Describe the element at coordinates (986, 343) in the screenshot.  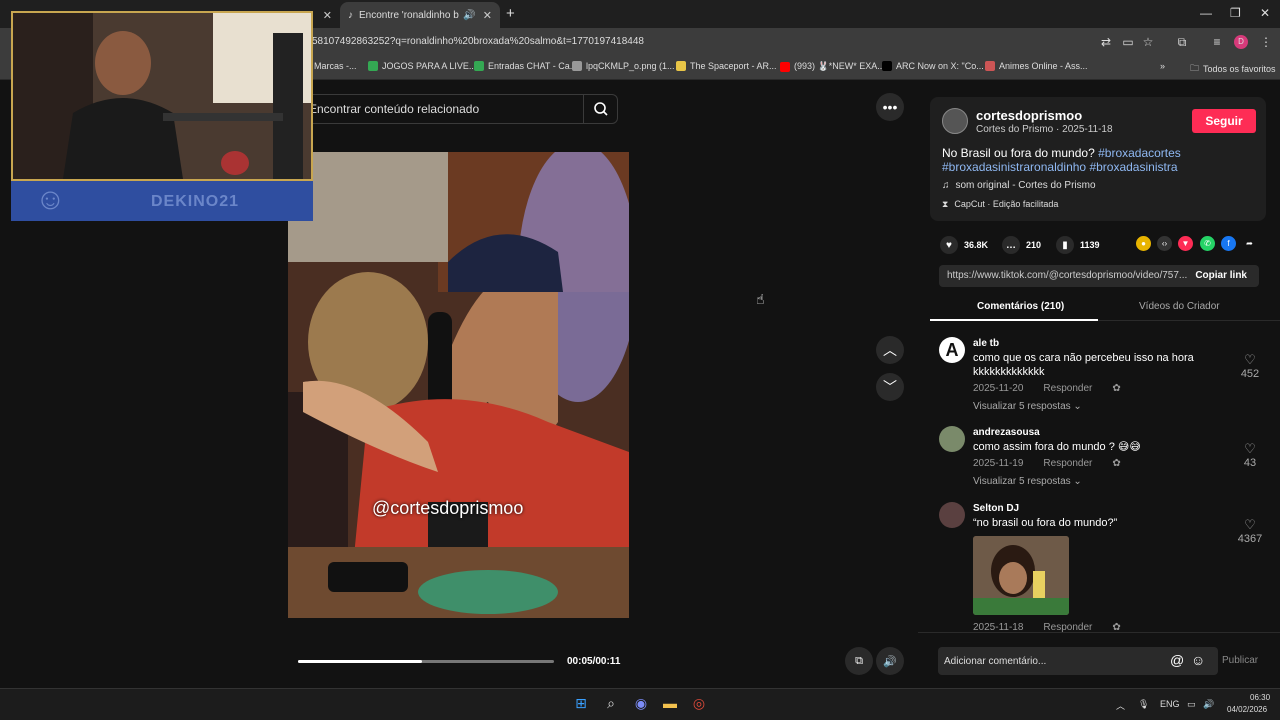
I see `comment-username: ale tb` at that location.